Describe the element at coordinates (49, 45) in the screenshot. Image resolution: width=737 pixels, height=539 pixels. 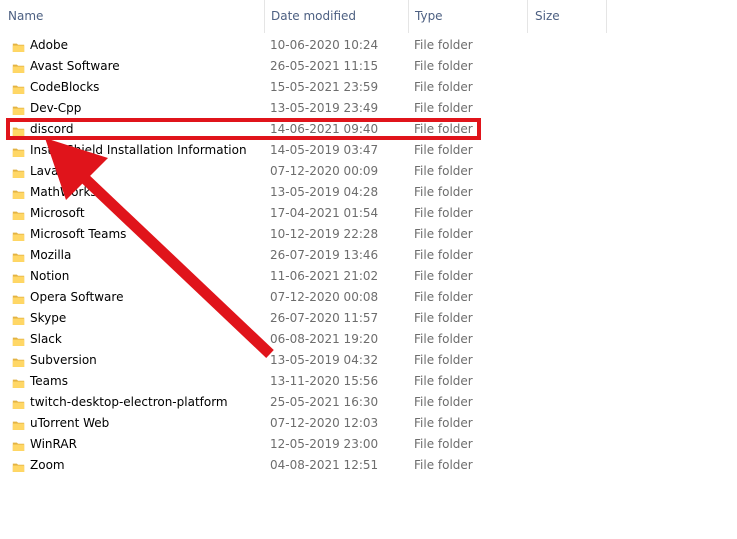
I see `file-name: Adobe` at that location.